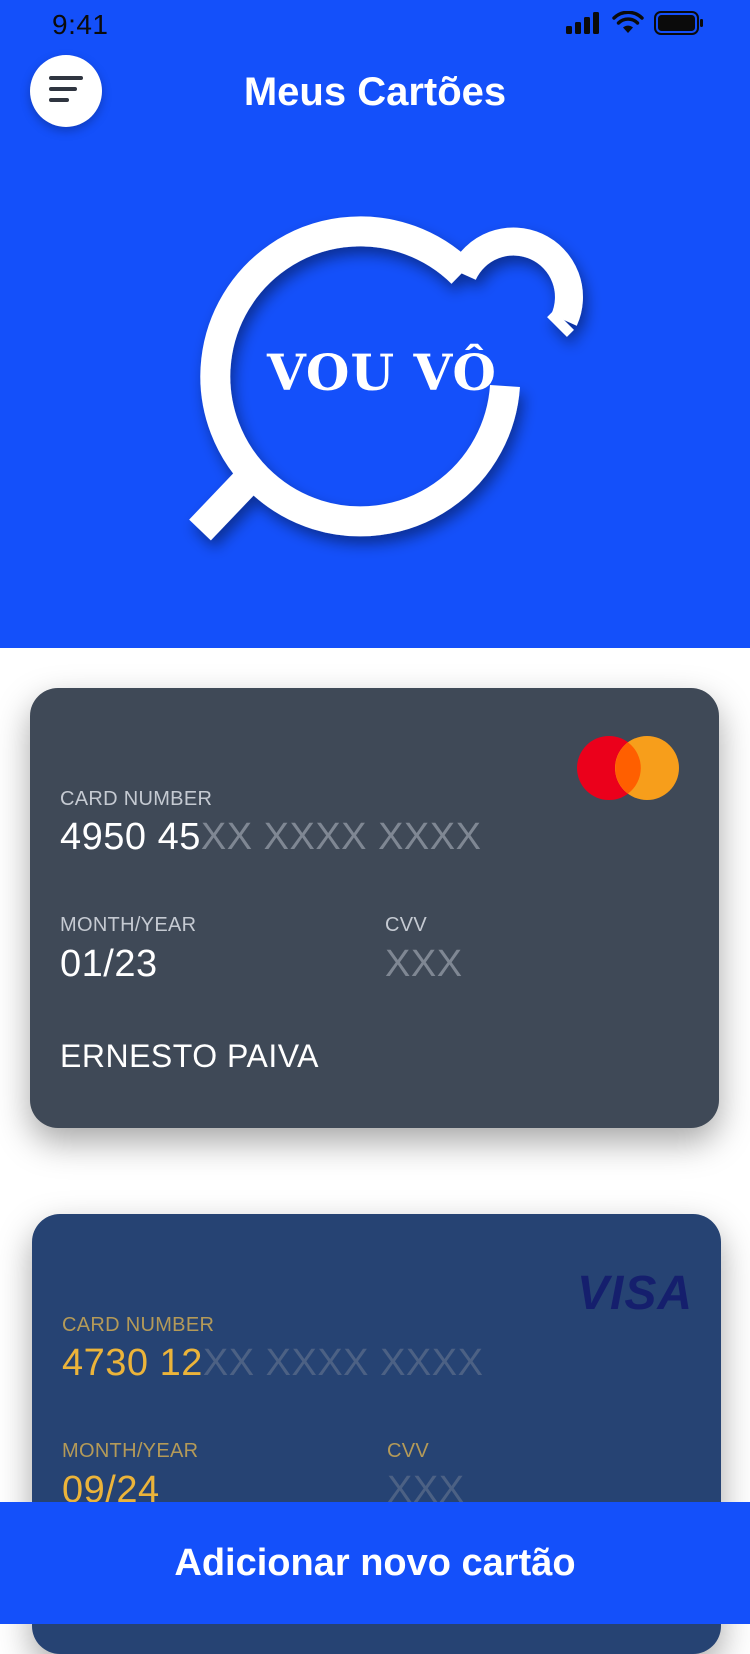 The image size is (750, 1654). What do you see at coordinates (381, 372) in the screenshot?
I see `logo-text: VOU VÔ` at bounding box center [381, 372].